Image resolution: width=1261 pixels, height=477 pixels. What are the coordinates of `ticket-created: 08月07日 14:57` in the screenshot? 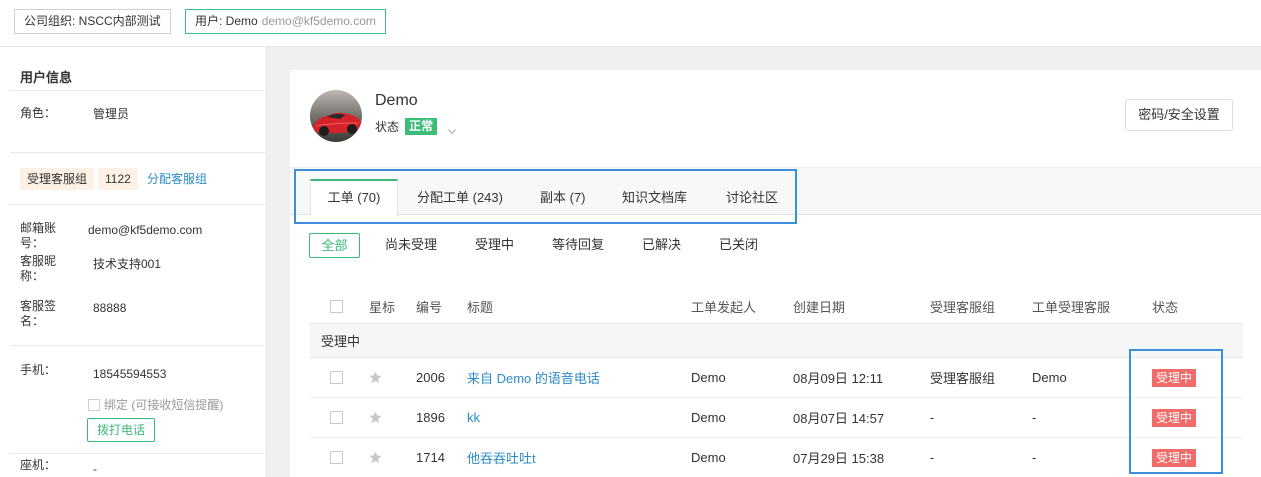 It's located at (839, 418).